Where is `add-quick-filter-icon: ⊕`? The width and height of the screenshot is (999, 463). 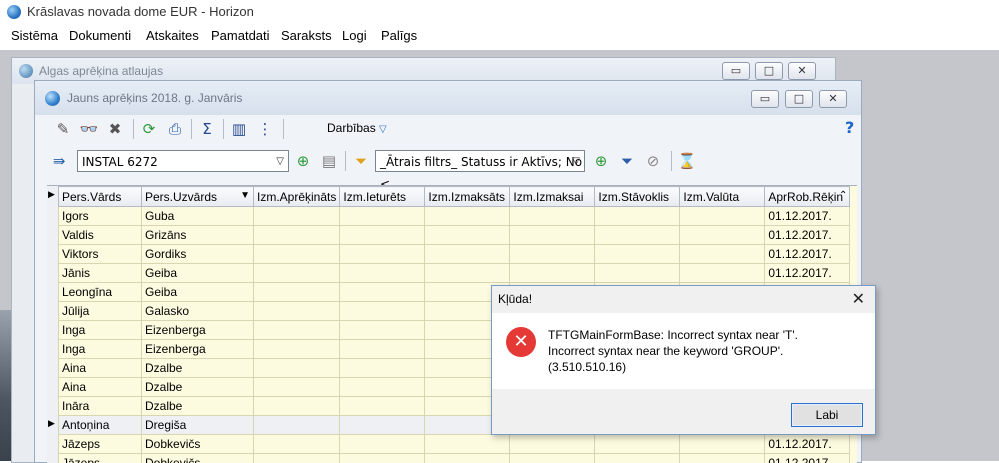
add-quick-filter-icon: ⊕ is located at coordinates (601, 161).